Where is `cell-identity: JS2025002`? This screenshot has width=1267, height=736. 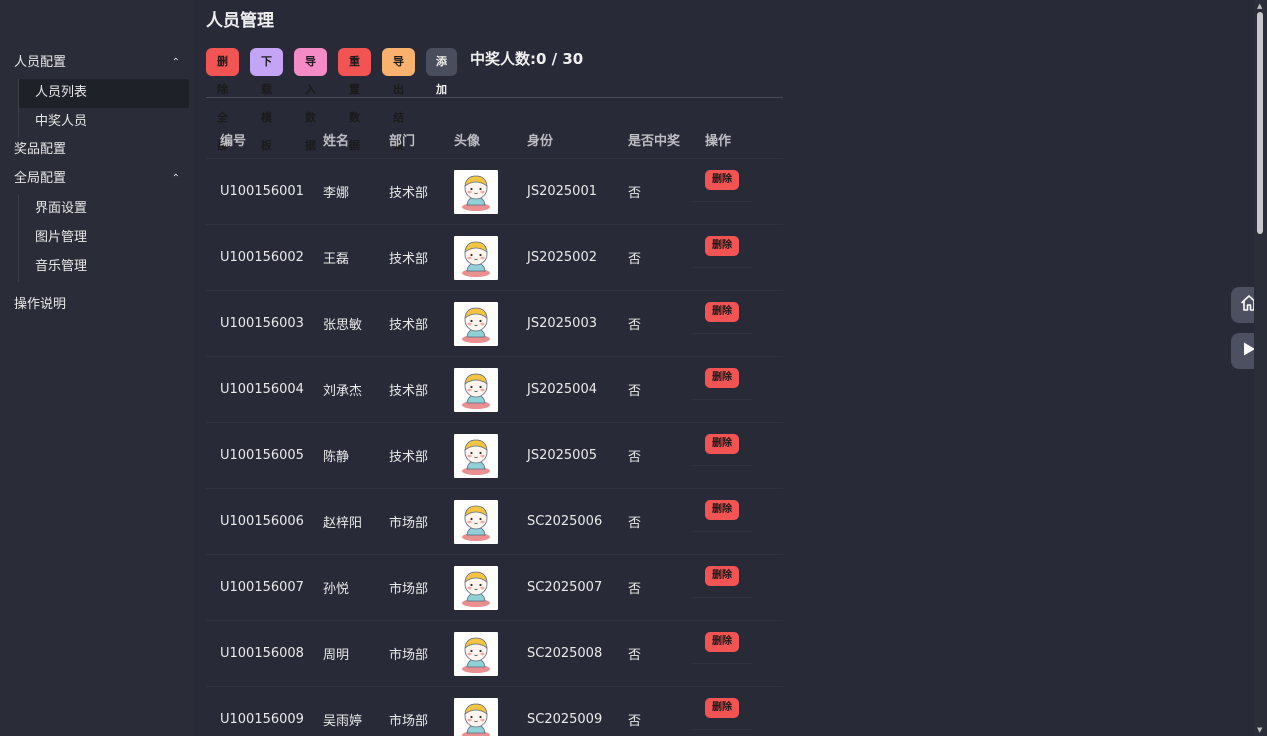
cell-identity: JS2025002 is located at coordinates (562, 257).